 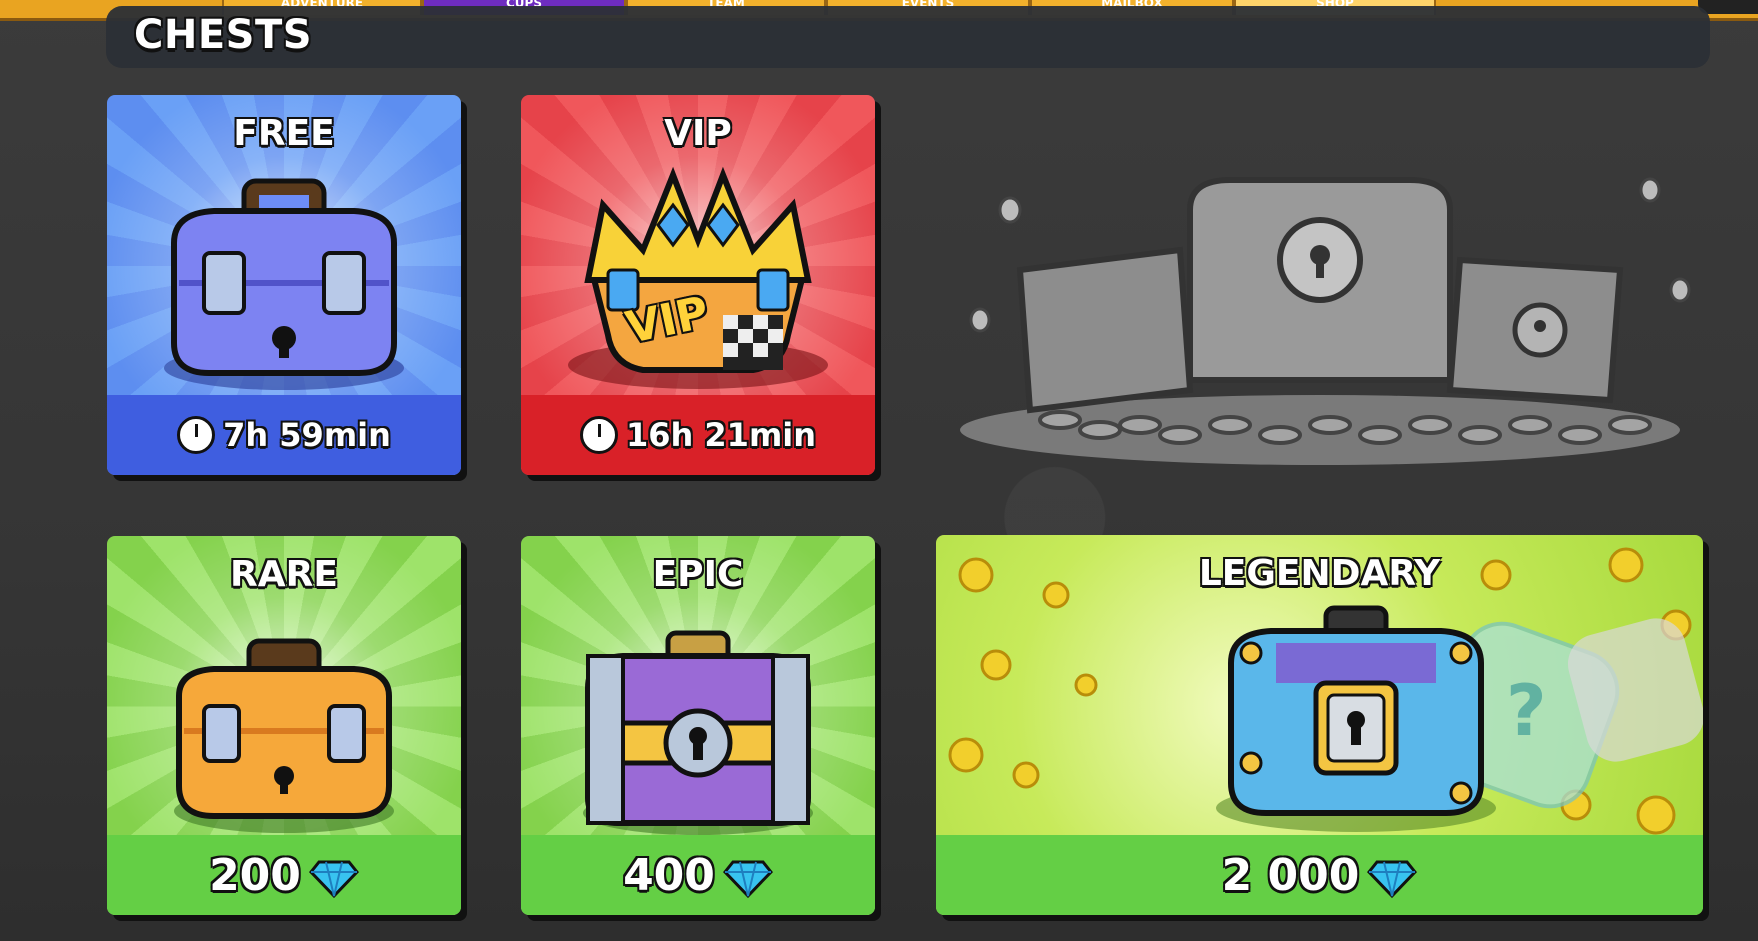 I want to click on section-header-bar, so click(x=908, y=37).